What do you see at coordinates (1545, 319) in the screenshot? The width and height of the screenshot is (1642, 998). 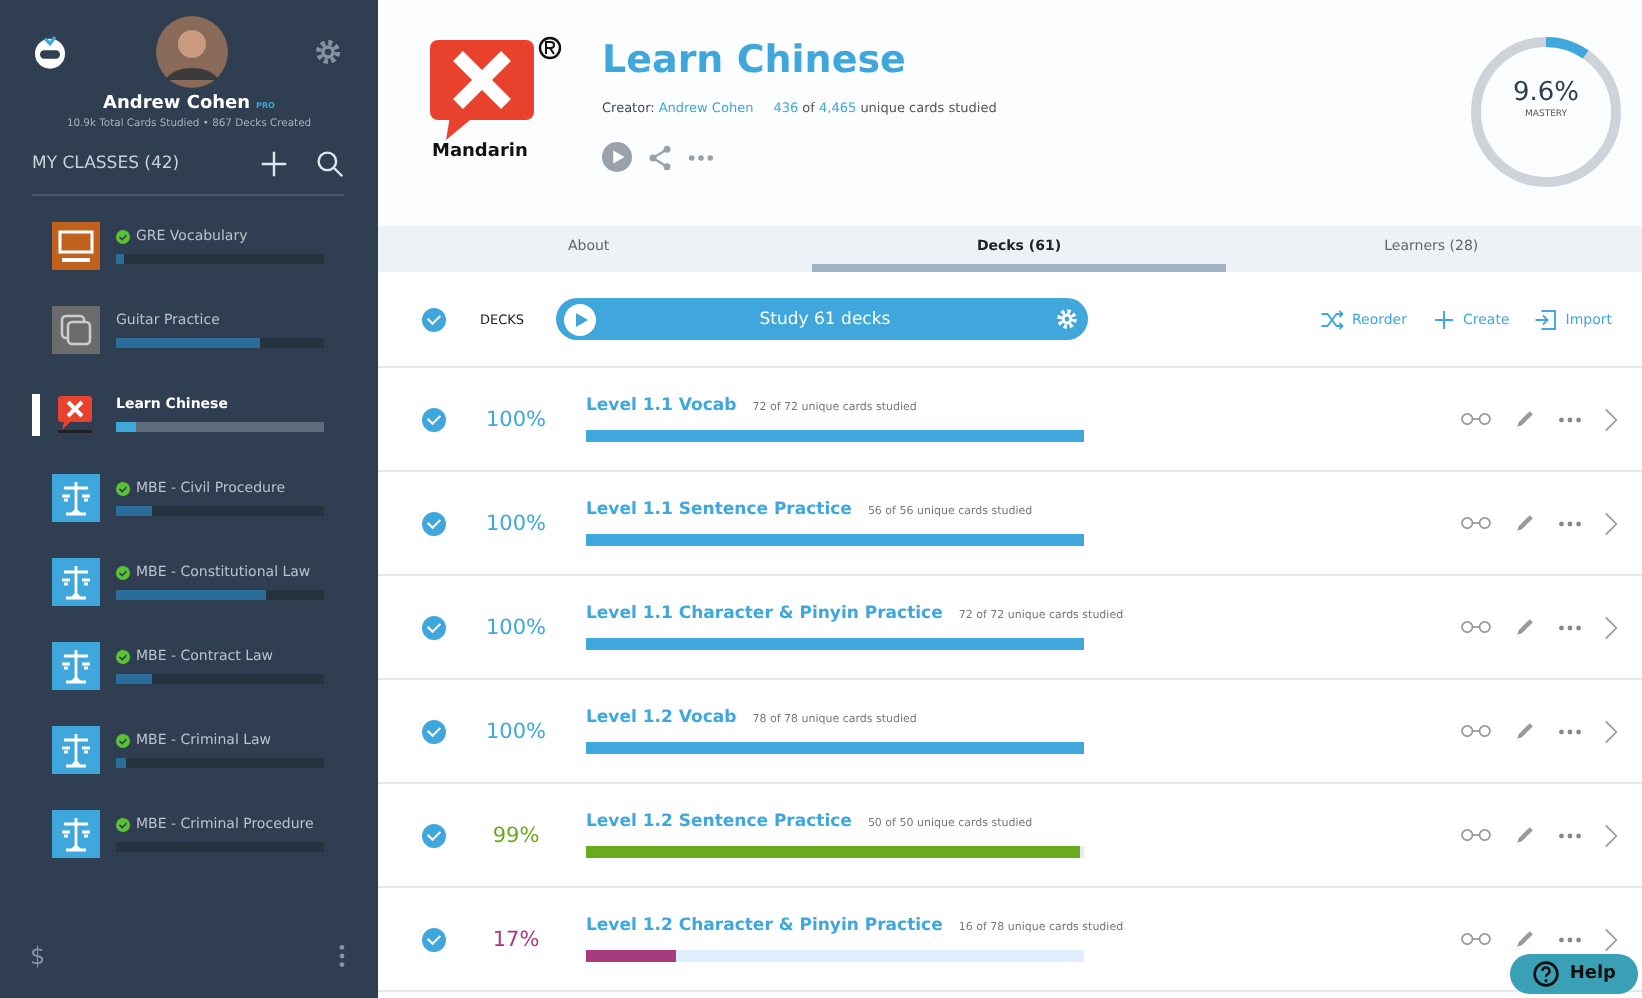 I see `import-icon` at bounding box center [1545, 319].